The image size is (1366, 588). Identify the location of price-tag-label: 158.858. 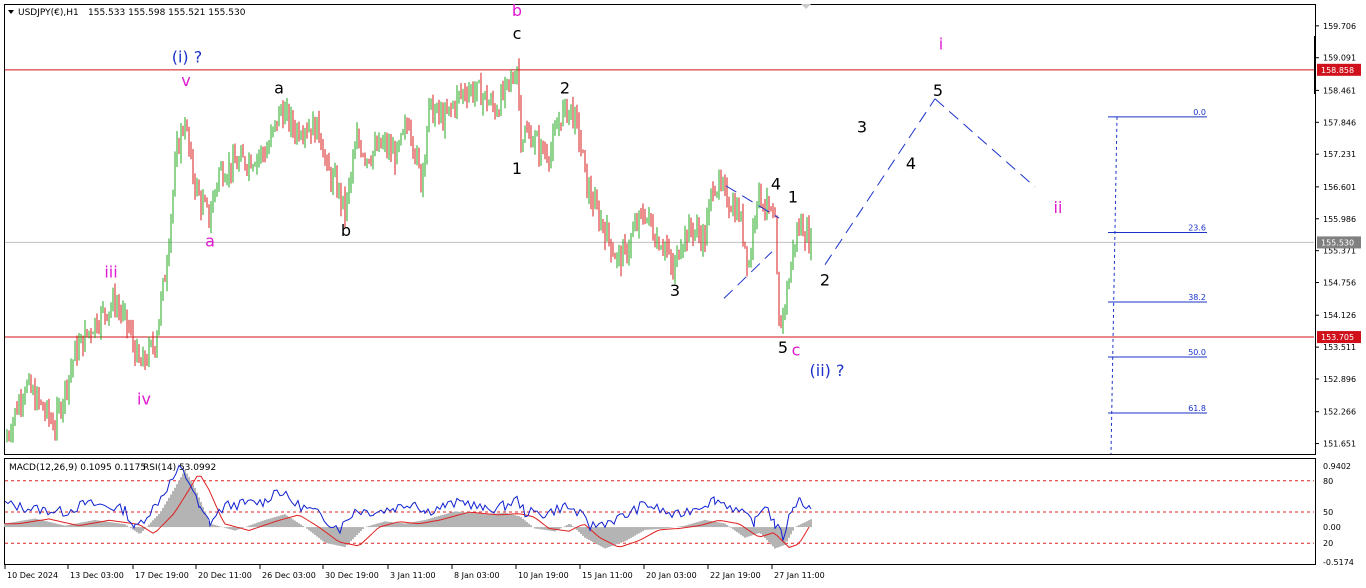
(1337, 70).